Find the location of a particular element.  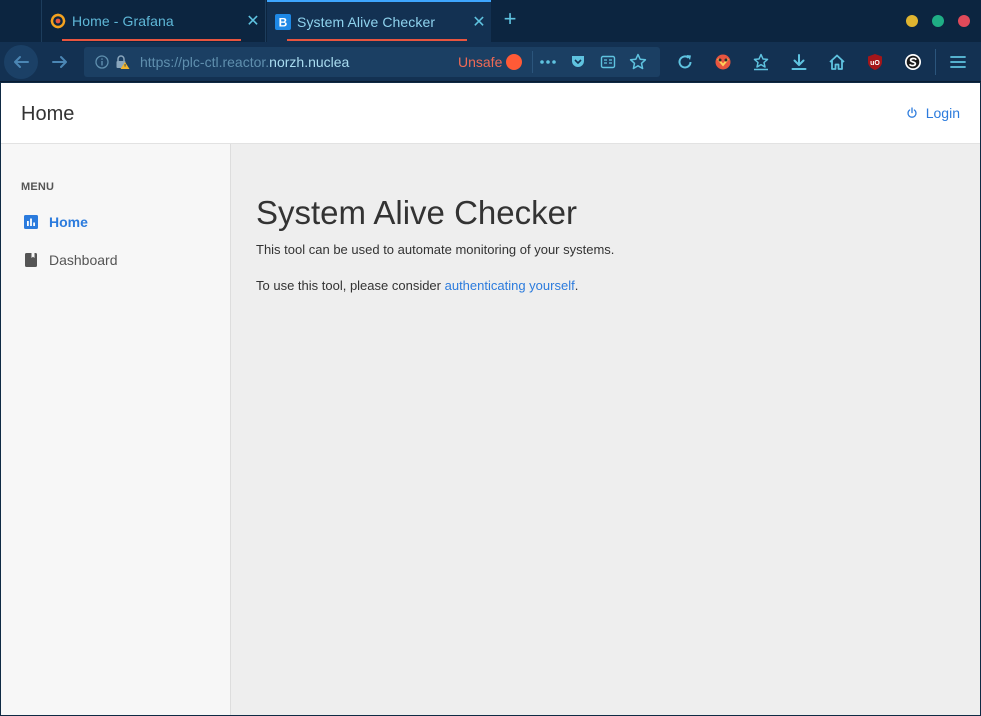

forward-button is located at coordinates (60, 62).